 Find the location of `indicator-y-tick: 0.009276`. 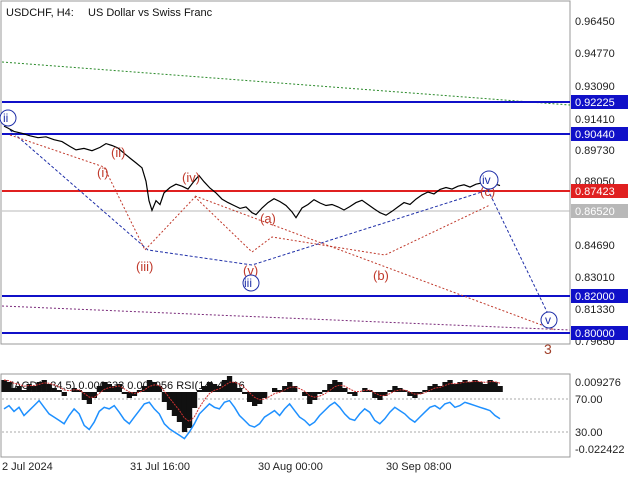

indicator-y-tick: 0.009276 is located at coordinates (598, 383).